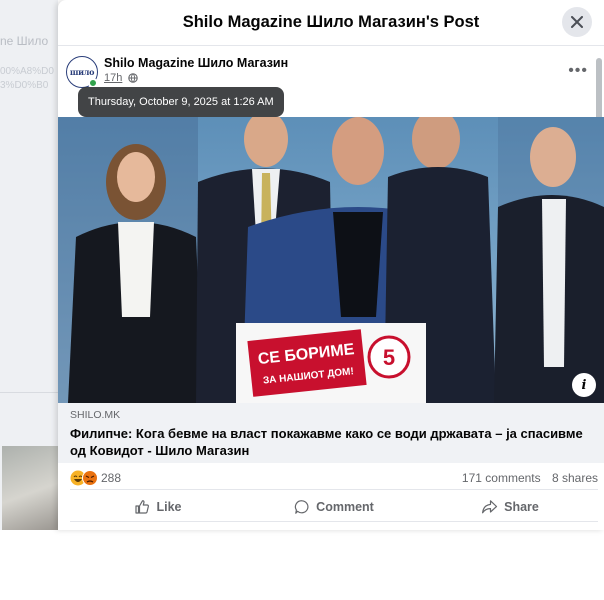 The image size is (604, 600). I want to click on info-button: i, so click(584, 385).